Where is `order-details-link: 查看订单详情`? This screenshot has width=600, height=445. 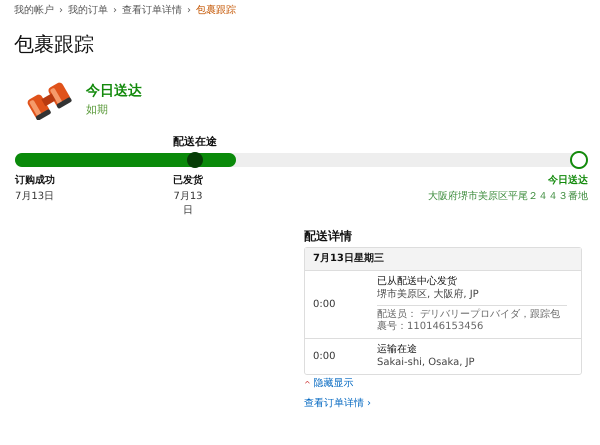 order-details-link: 查看订单详情 is located at coordinates (334, 404).